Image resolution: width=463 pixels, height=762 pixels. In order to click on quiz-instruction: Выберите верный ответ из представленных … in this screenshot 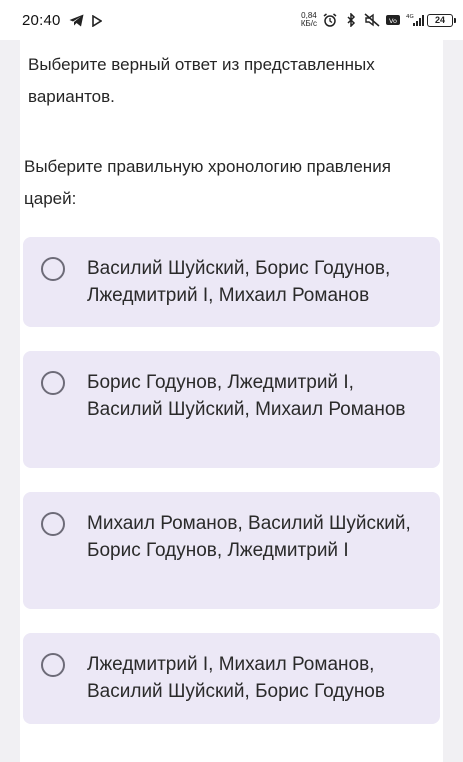, I will do `click(201, 80)`.